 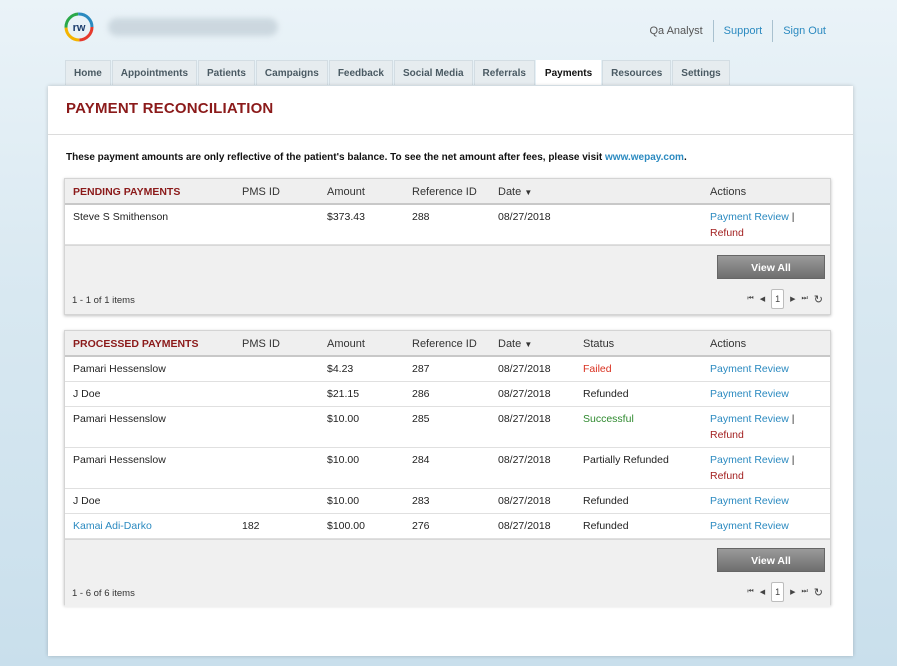 What do you see at coordinates (154, 72) in the screenshot?
I see `tab-appointments: Appointments` at bounding box center [154, 72].